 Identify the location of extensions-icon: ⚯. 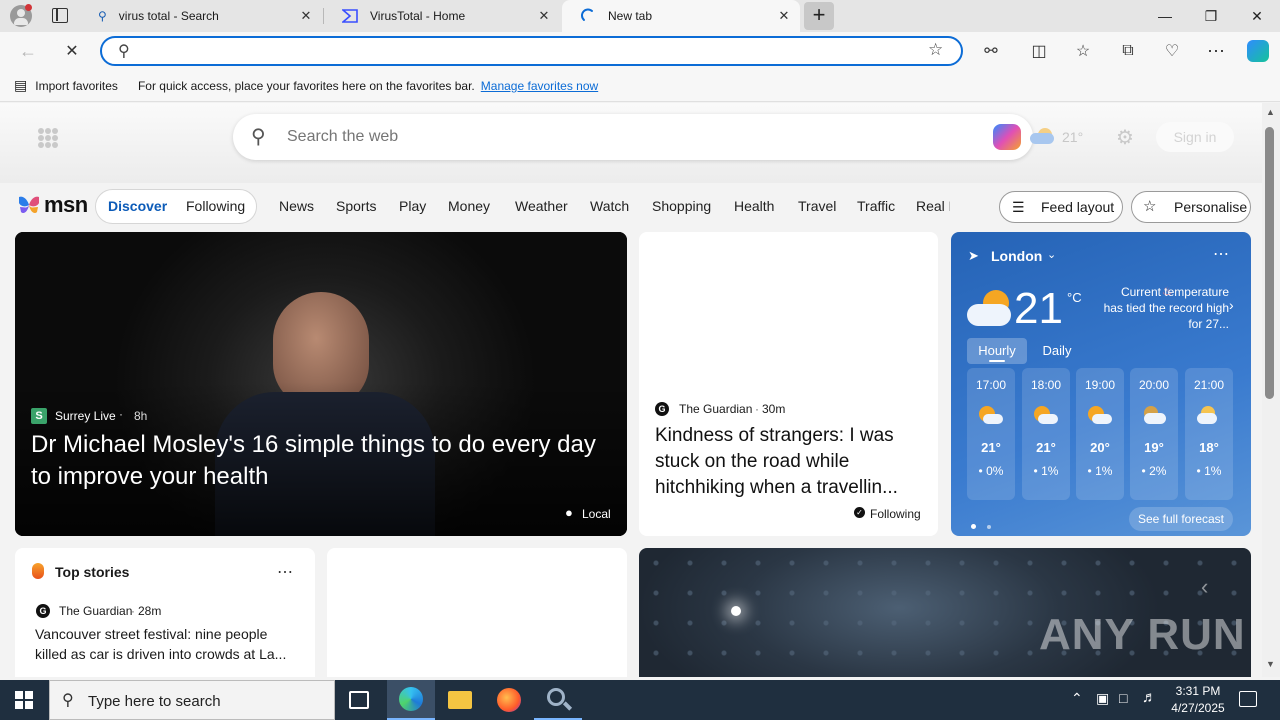
(991, 51).